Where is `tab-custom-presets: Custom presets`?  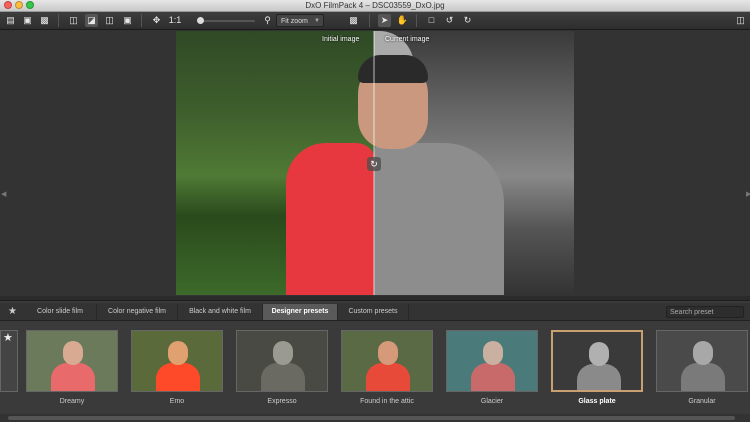 tab-custom-presets: Custom presets is located at coordinates (373, 312).